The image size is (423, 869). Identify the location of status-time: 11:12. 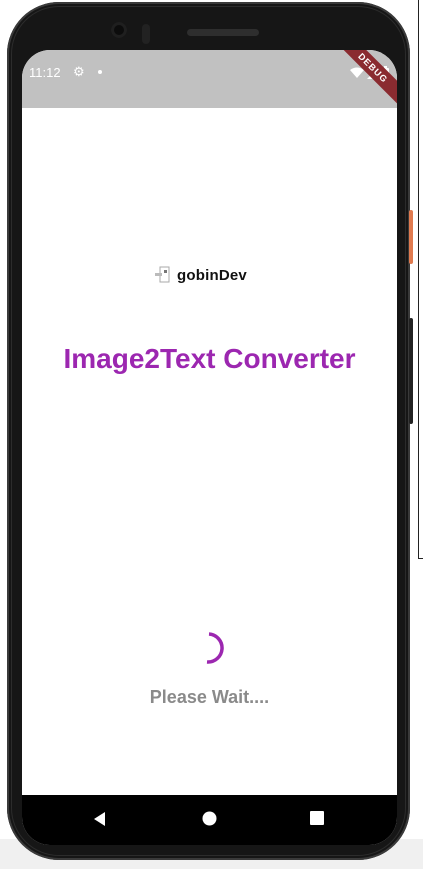
(45, 72).